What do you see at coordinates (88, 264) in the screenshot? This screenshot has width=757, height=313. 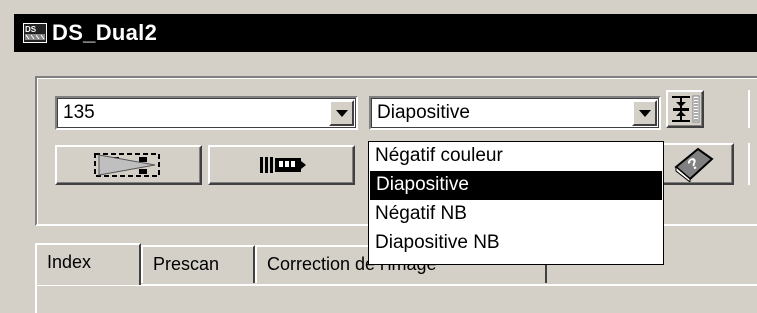 I see `tab-index: Index` at bounding box center [88, 264].